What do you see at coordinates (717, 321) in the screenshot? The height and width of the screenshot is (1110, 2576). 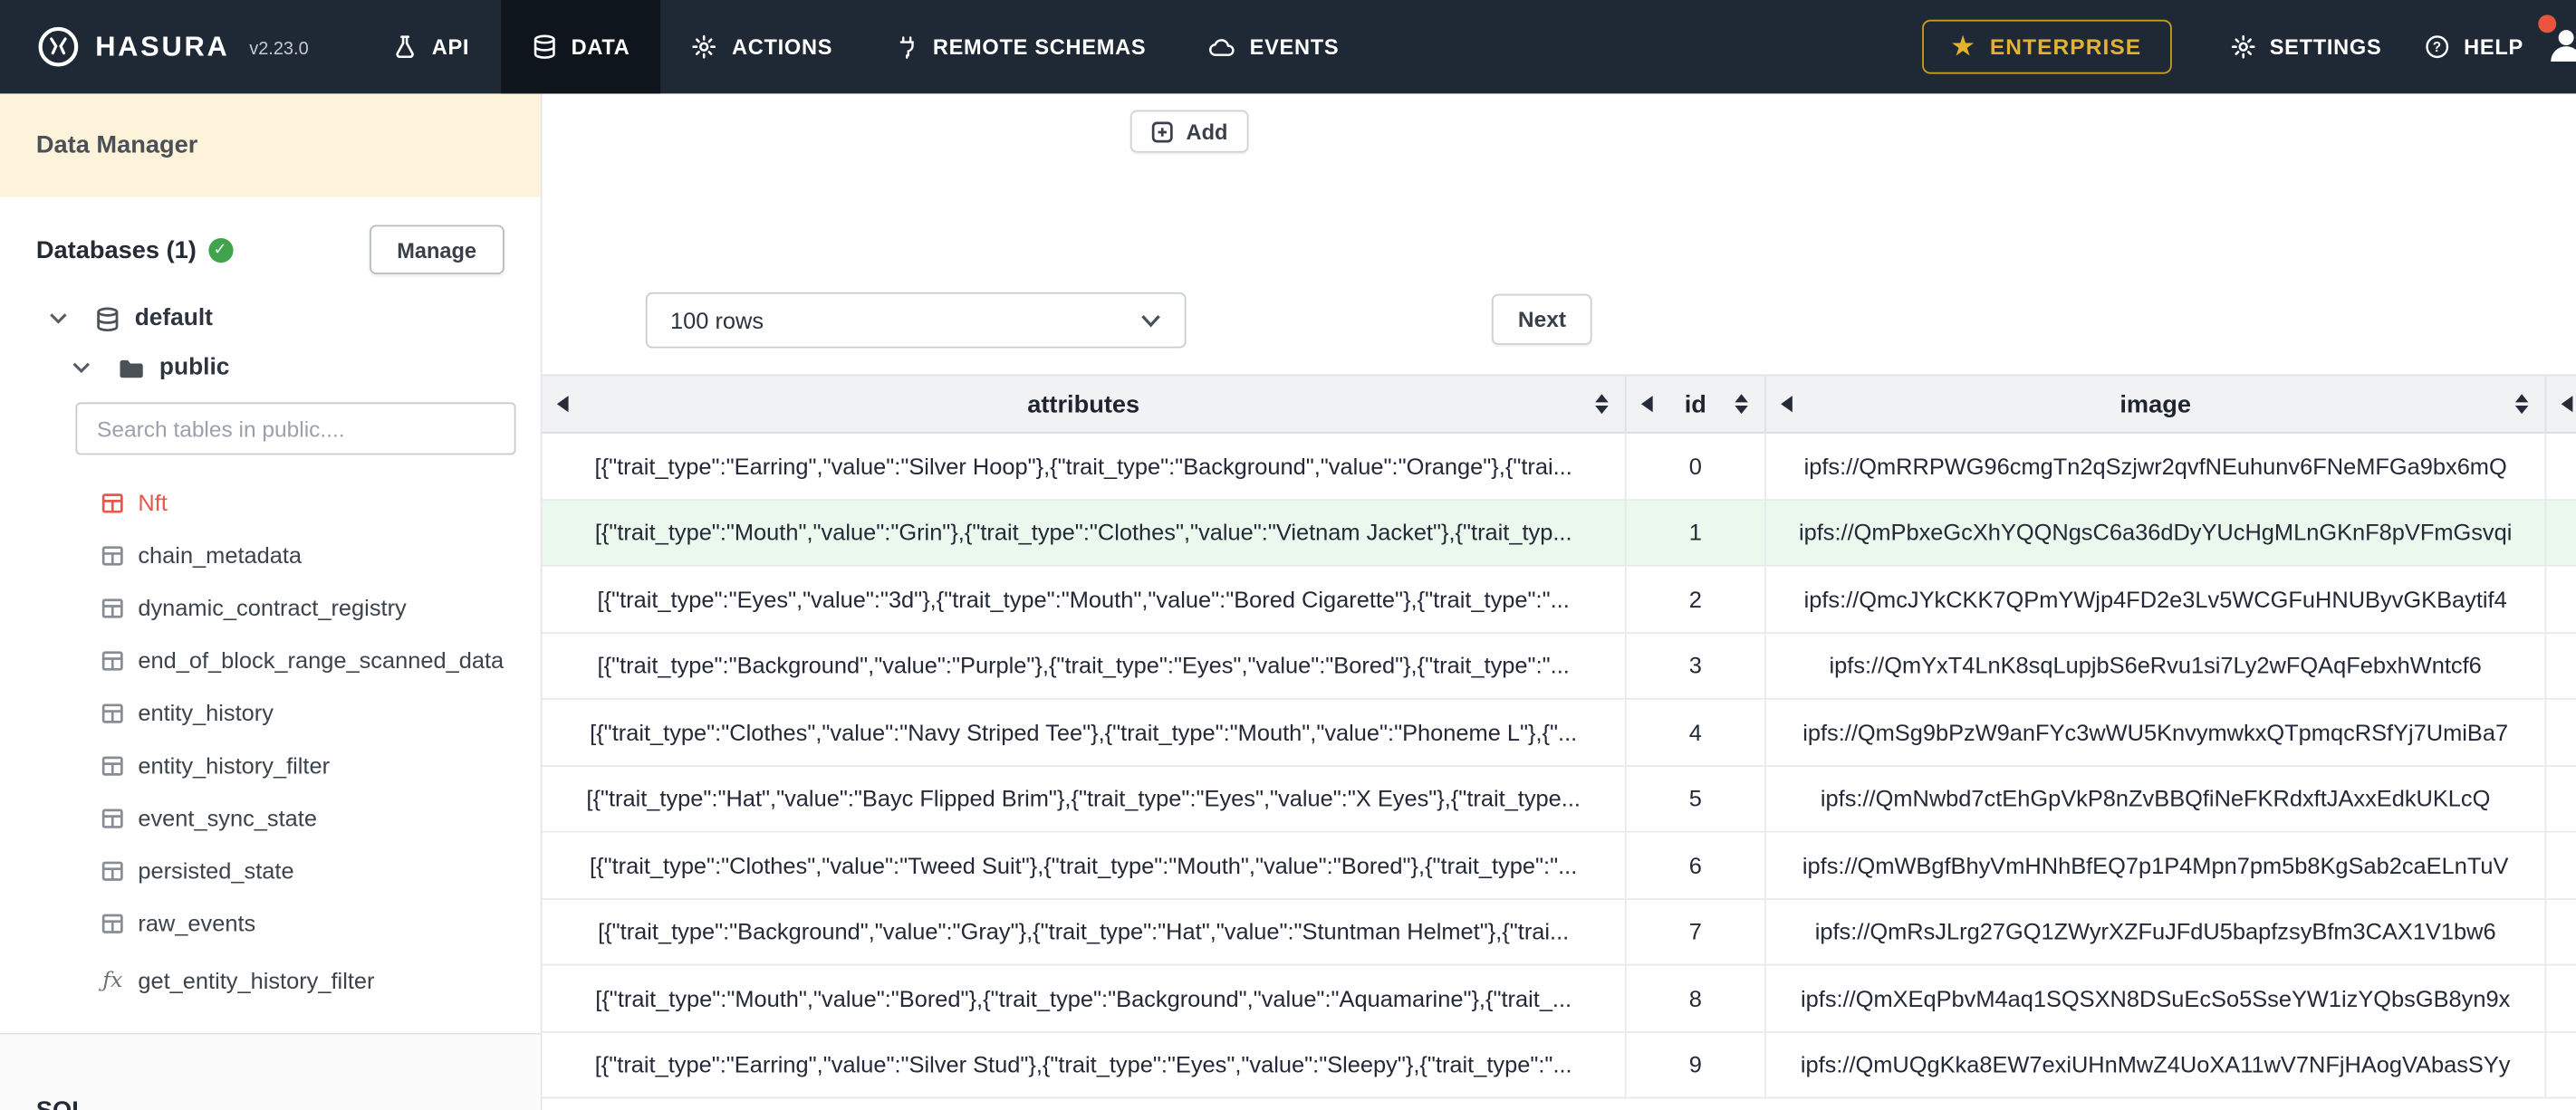 I see `rows-select-value: 100 rows` at bounding box center [717, 321].